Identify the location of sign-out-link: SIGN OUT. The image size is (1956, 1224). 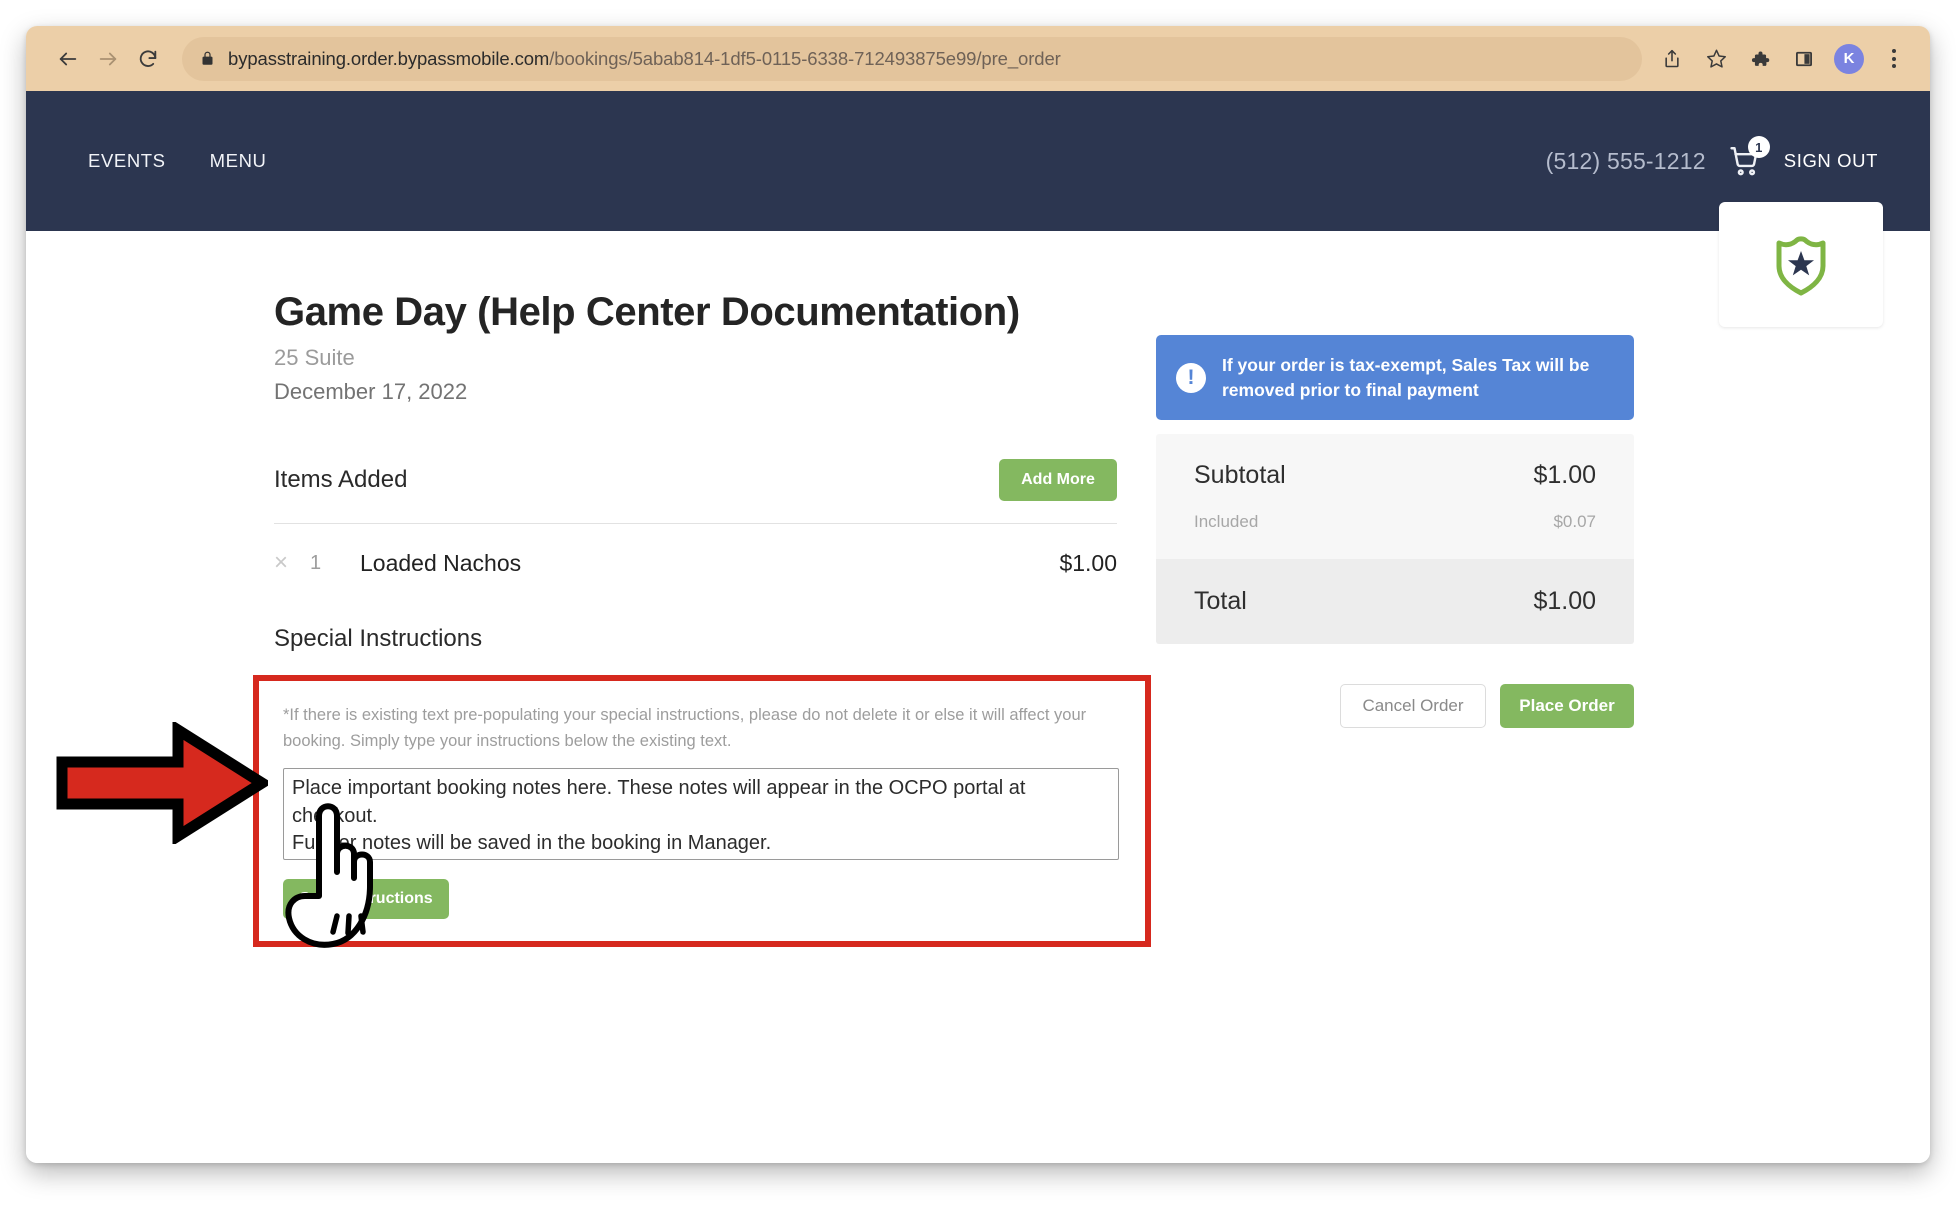
(1831, 161).